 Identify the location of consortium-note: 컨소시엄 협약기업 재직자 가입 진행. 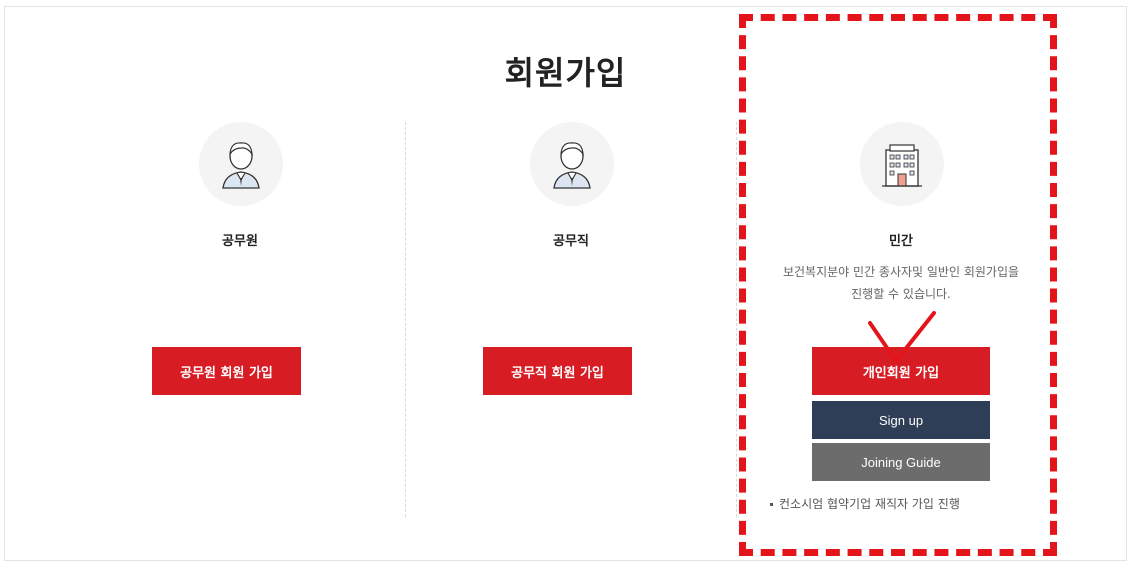
(865, 503).